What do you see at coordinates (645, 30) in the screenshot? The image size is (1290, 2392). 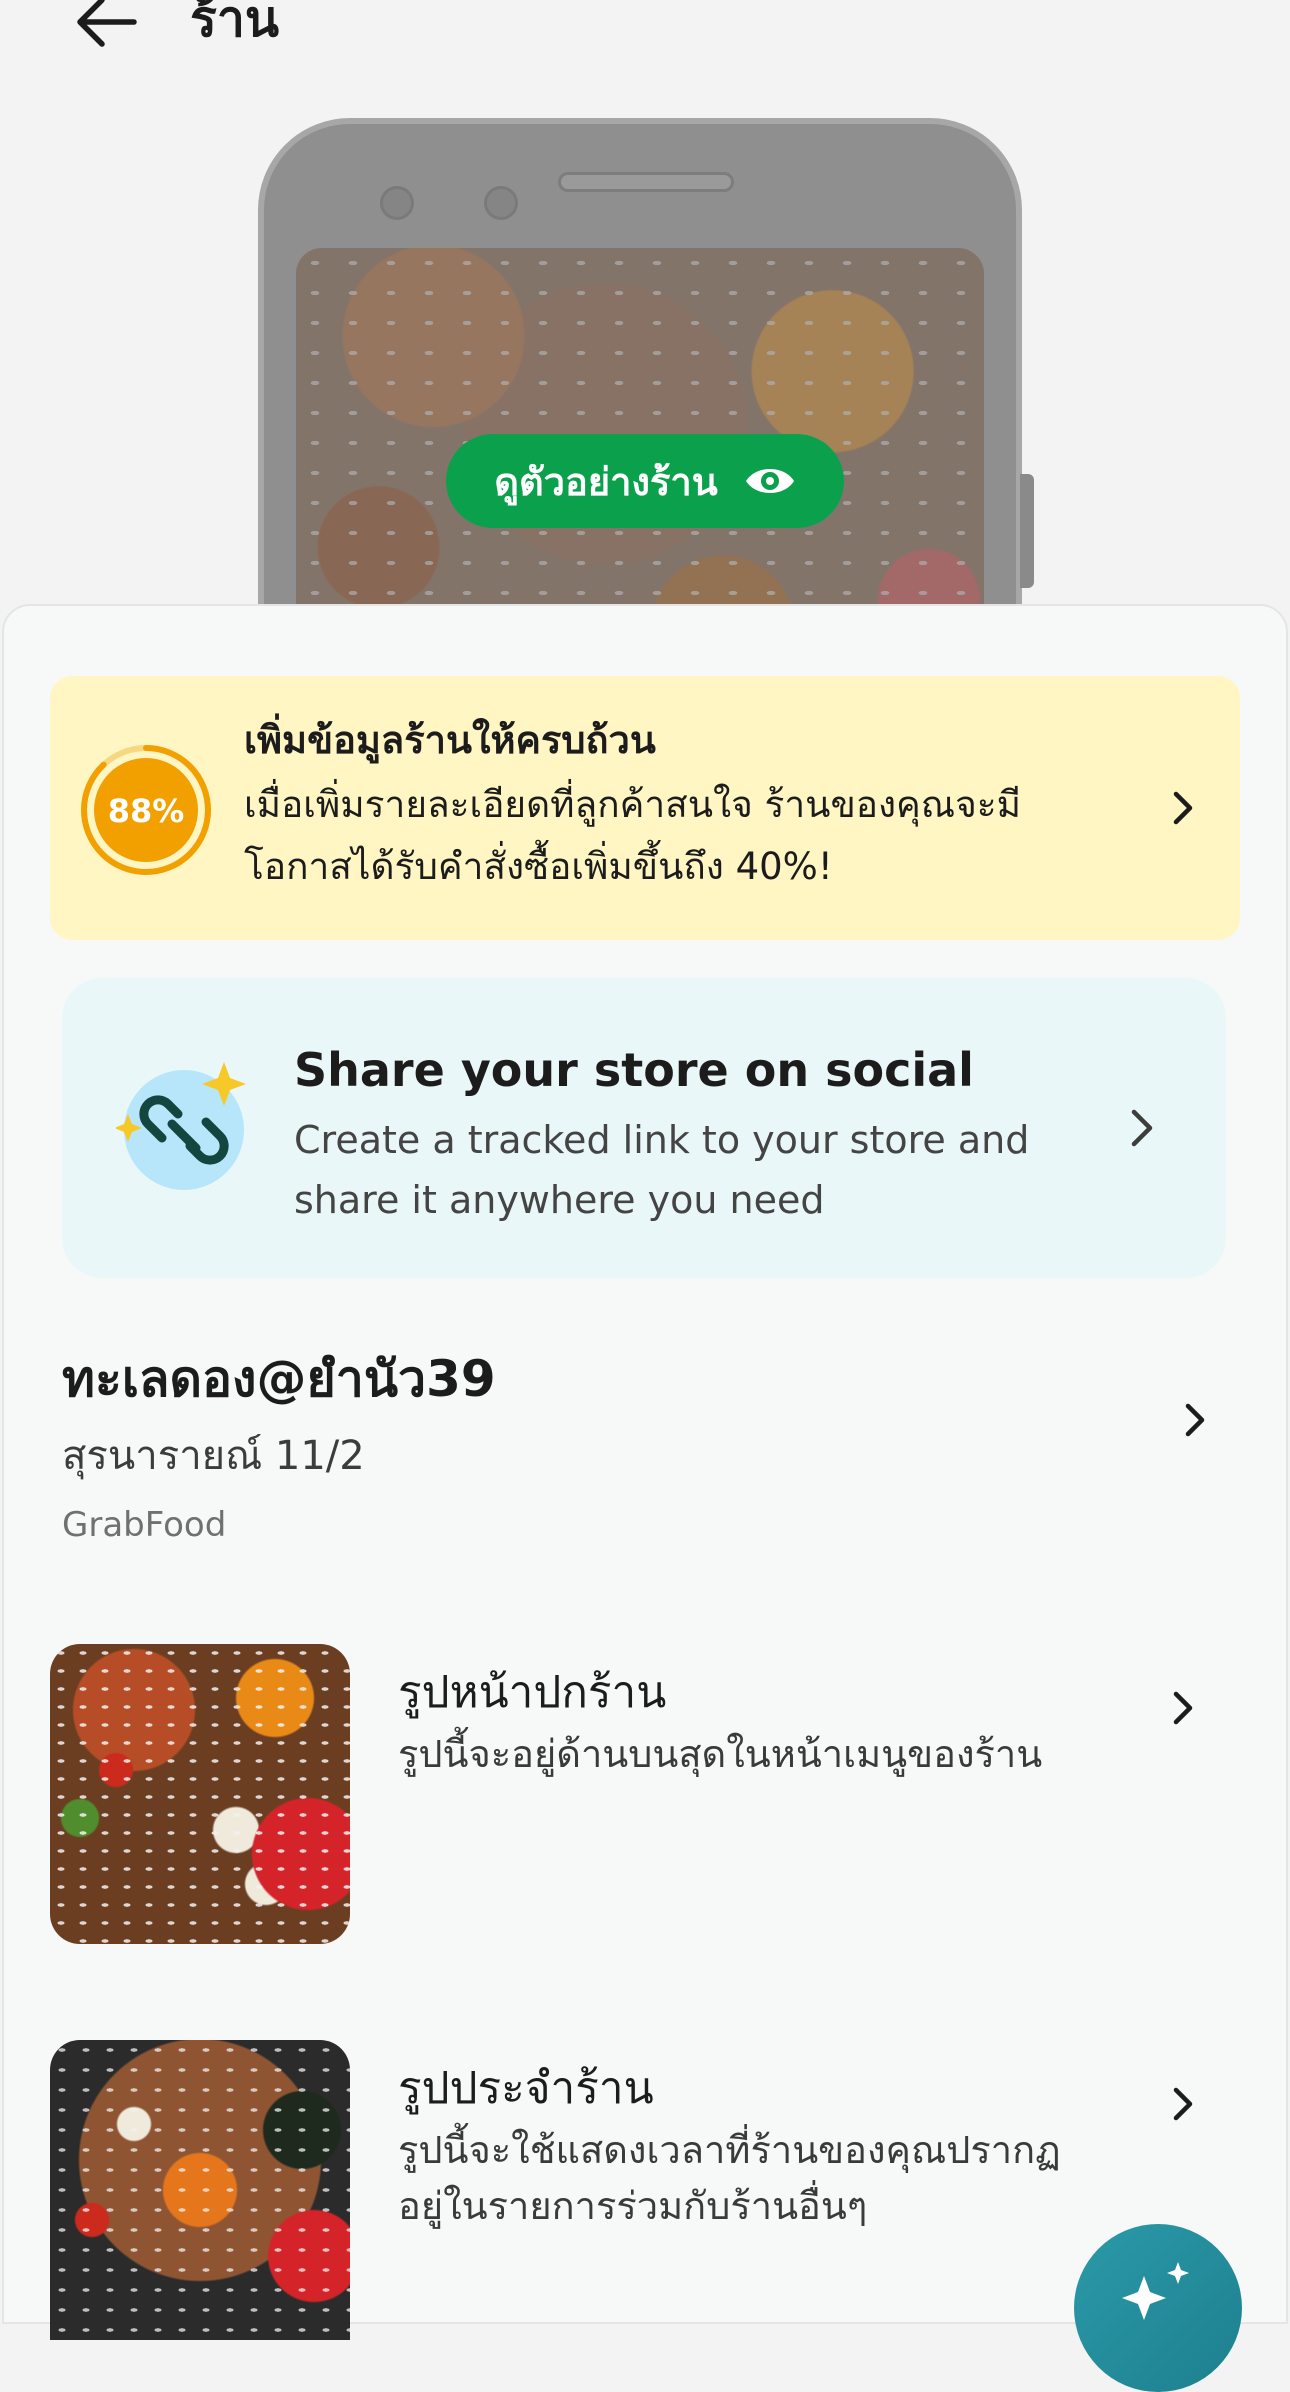 I see `top-bar: ร้าน` at bounding box center [645, 30].